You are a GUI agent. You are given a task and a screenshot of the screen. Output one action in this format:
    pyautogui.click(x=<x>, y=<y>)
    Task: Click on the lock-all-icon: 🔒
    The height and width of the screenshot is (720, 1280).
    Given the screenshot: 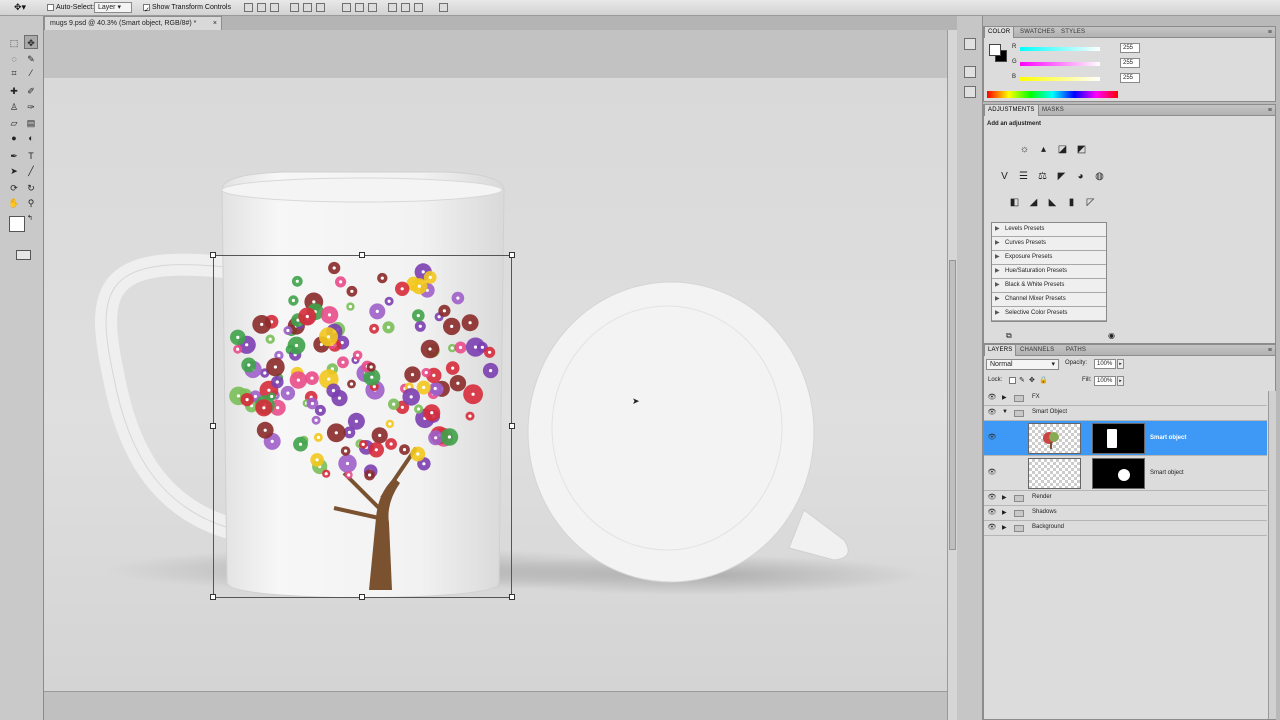 What is the action you would take?
    pyautogui.click(x=1043, y=380)
    